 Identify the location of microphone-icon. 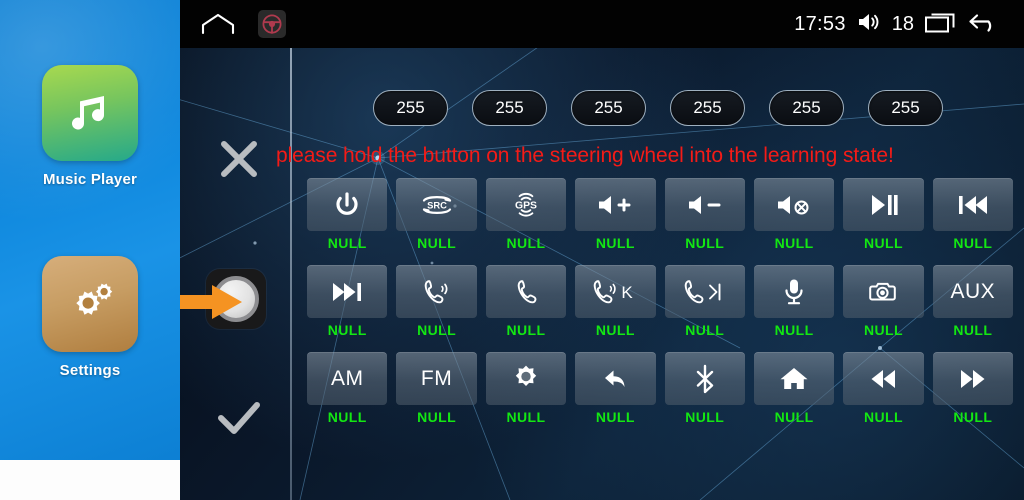
(794, 291).